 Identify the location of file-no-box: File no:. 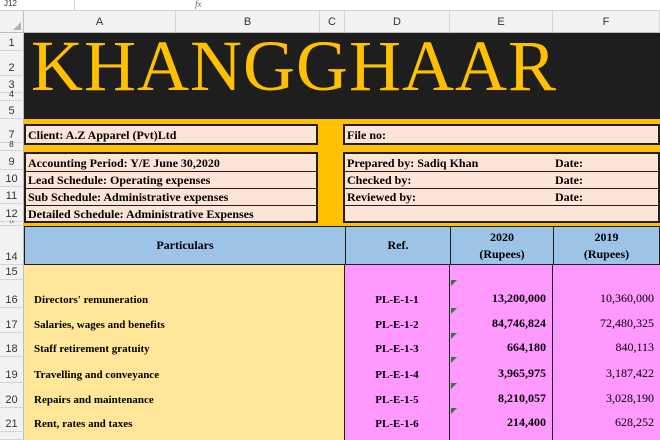
(501, 134).